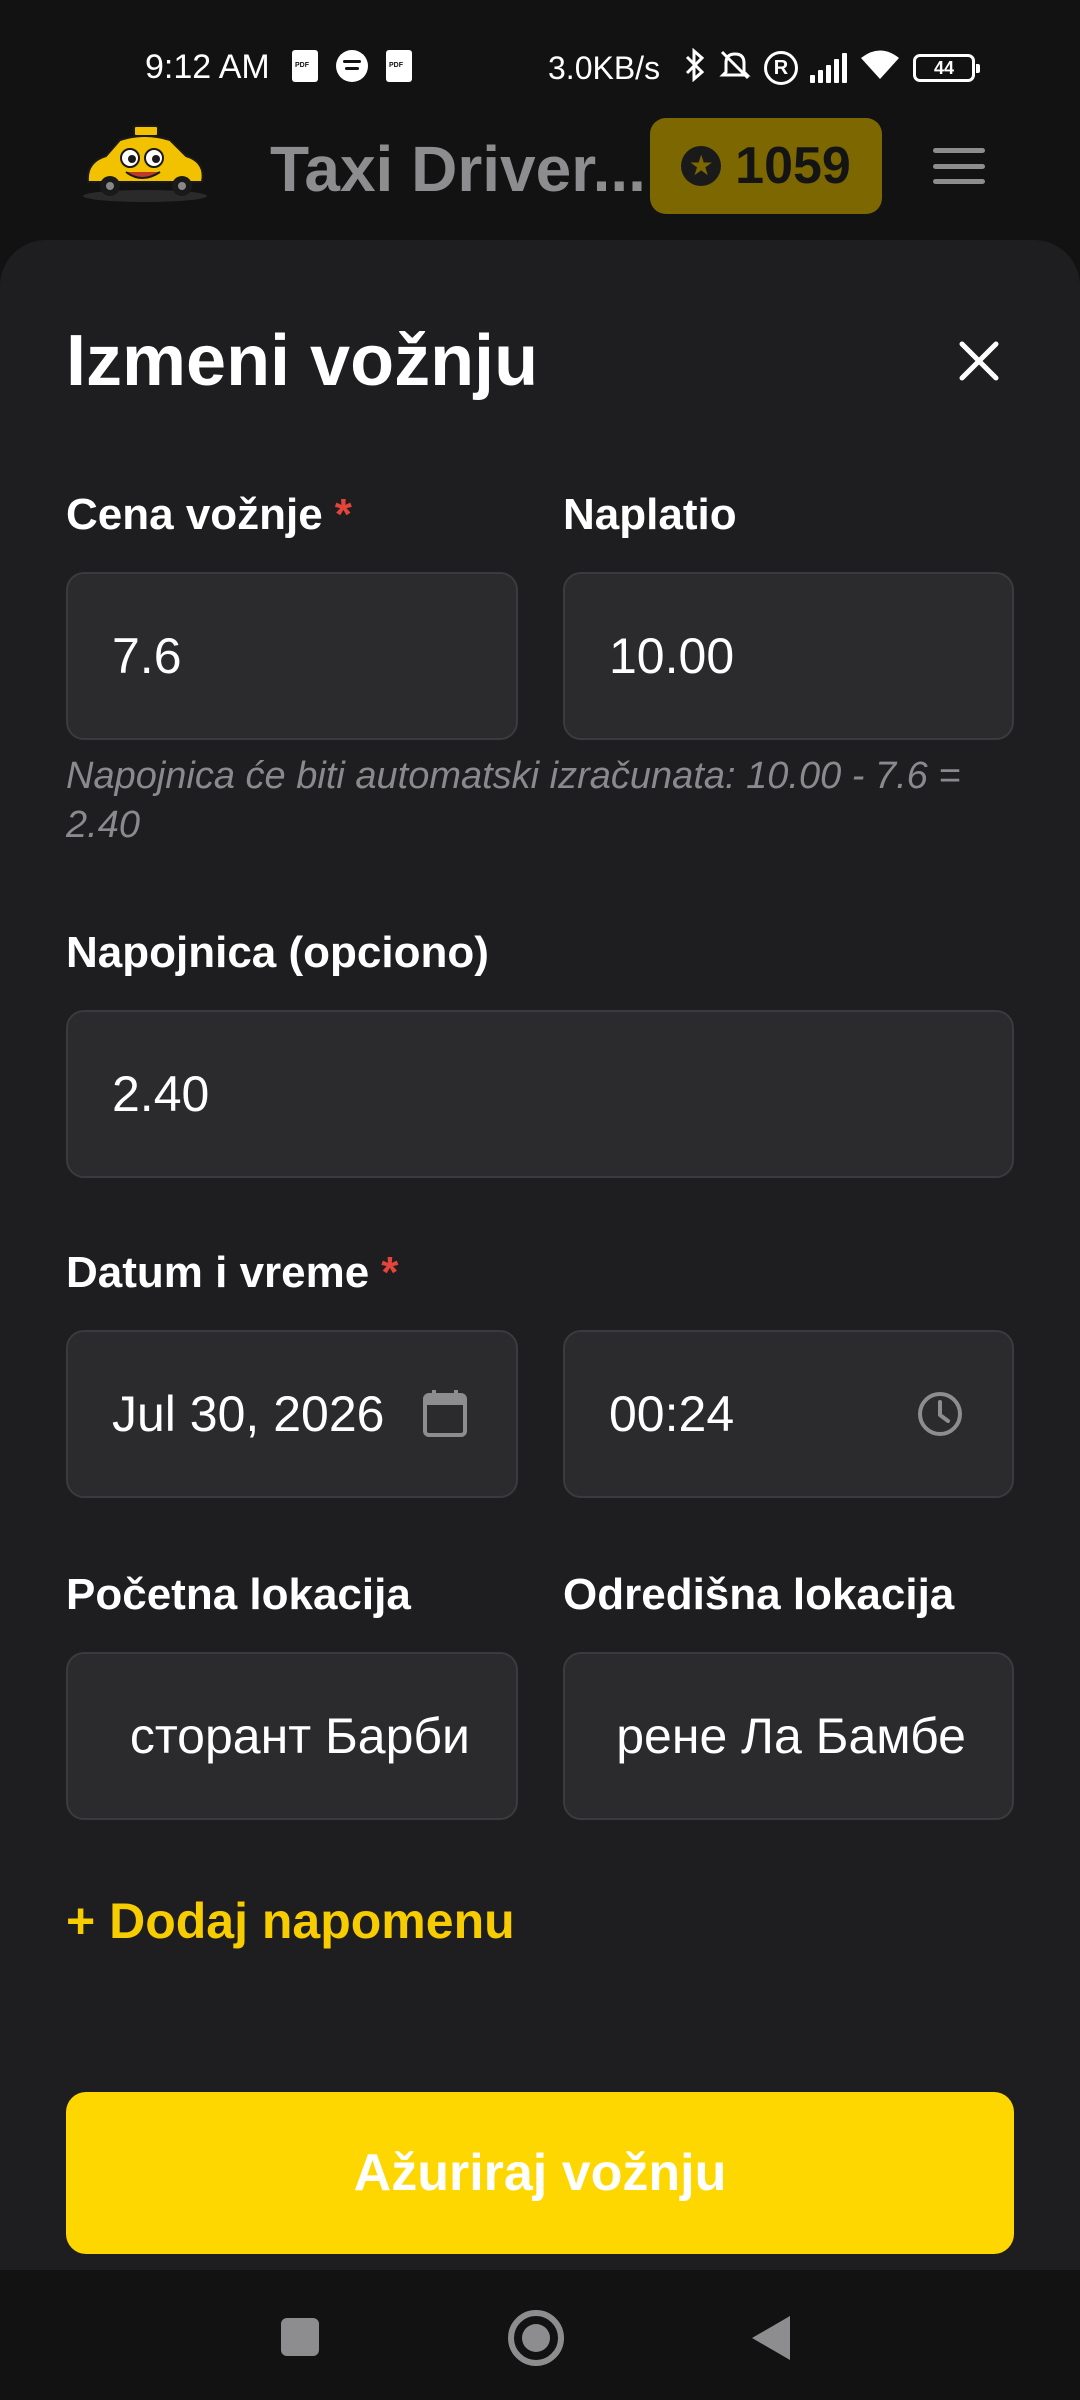  Describe the element at coordinates (735, 68) in the screenshot. I see `bell-muted-icon` at that location.